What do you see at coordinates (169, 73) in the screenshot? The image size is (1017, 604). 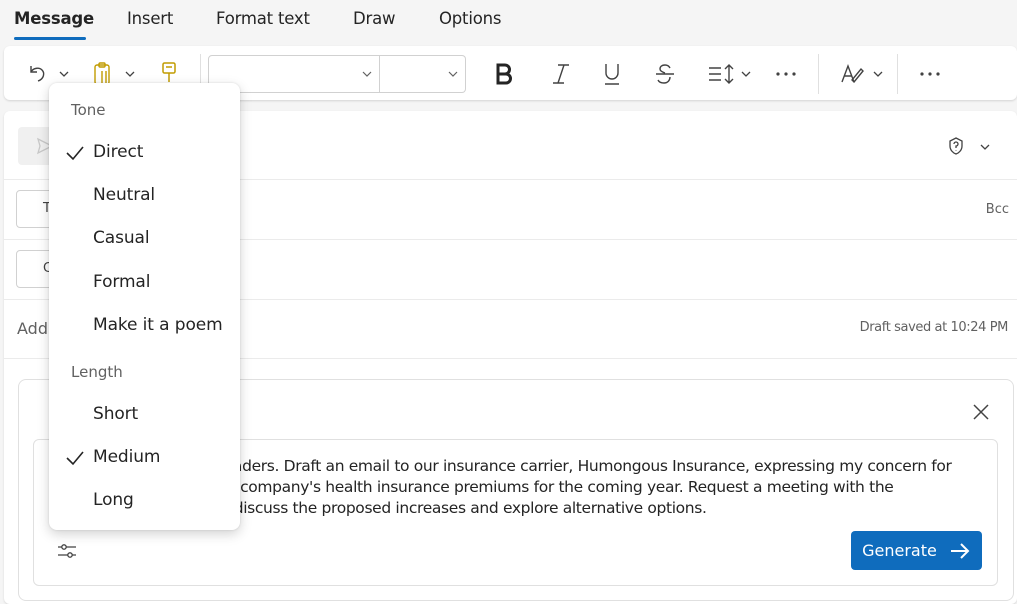 I see `format-painter-icon` at bounding box center [169, 73].